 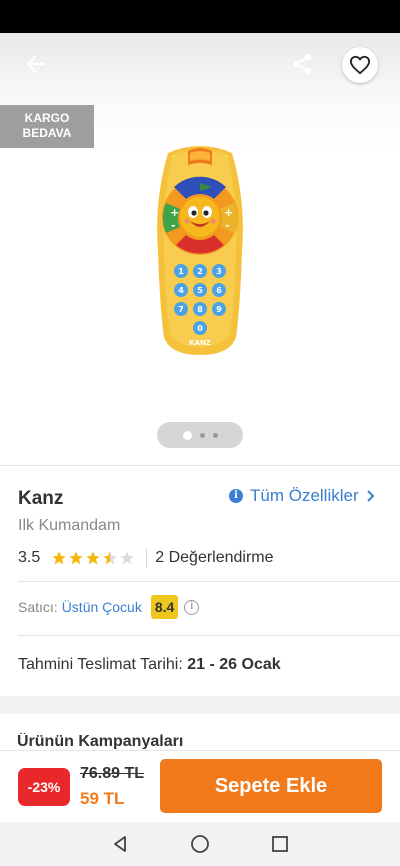 I want to click on discount-badge: -23%, so click(x=44, y=787).